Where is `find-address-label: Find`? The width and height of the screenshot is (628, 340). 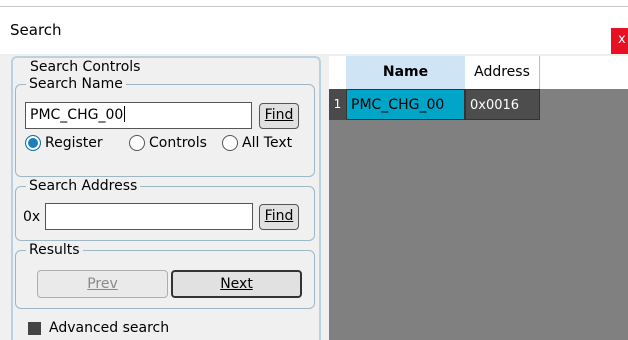 find-address-label: Find is located at coordinates (279, 216).